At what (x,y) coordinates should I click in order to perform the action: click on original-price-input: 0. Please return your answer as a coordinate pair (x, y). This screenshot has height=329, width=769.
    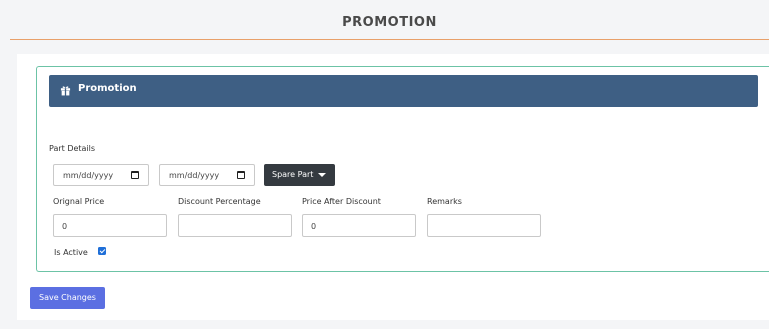
    Looking at the image, I should click on (110, 225).